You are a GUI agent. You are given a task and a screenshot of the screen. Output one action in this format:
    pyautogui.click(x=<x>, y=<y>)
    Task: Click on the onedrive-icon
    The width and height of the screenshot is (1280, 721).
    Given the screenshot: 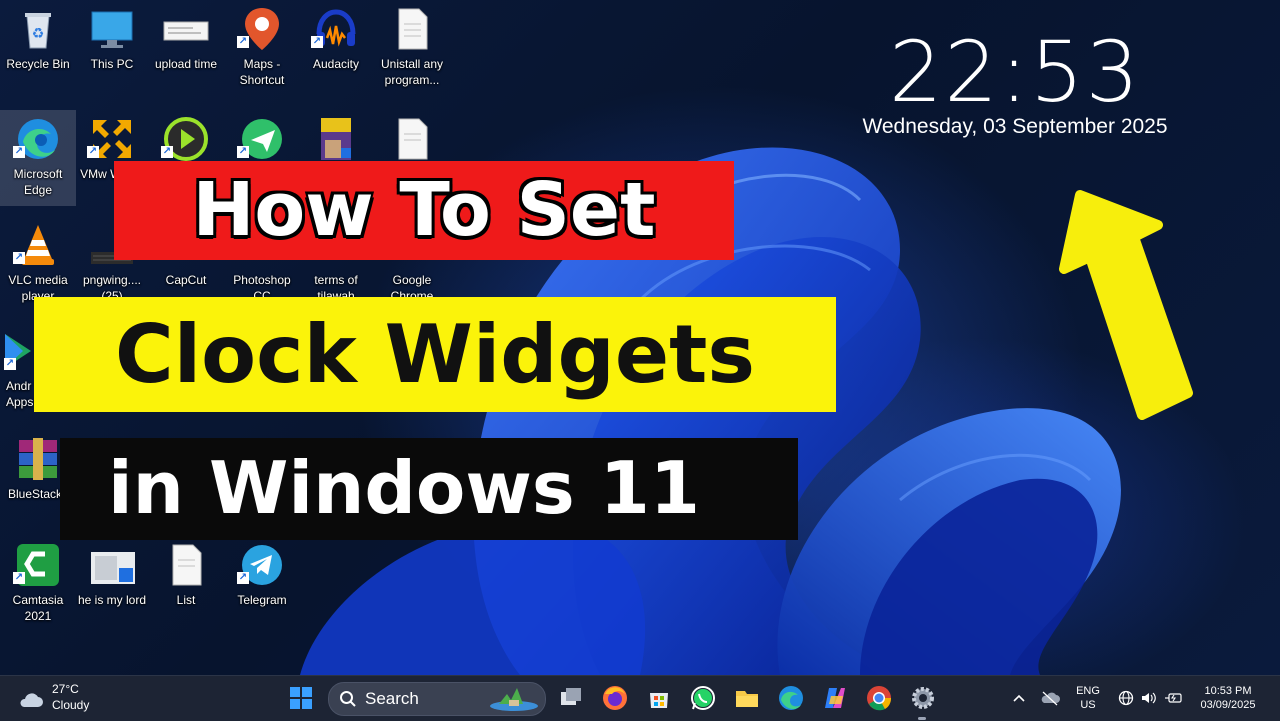 What is the action you would take?
    pyautogui.click(x=1050, y=698)
    